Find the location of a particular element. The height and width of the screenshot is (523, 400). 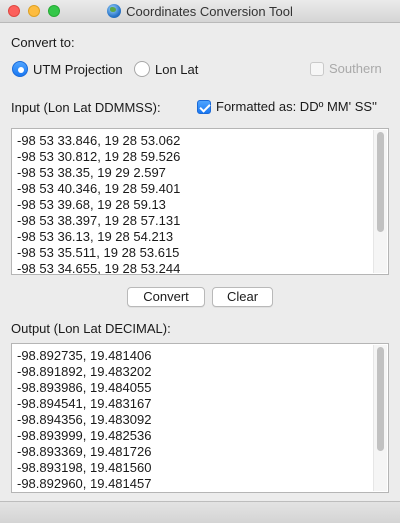

convert-to-label: Convert to: is located at coordinates (43, 42).